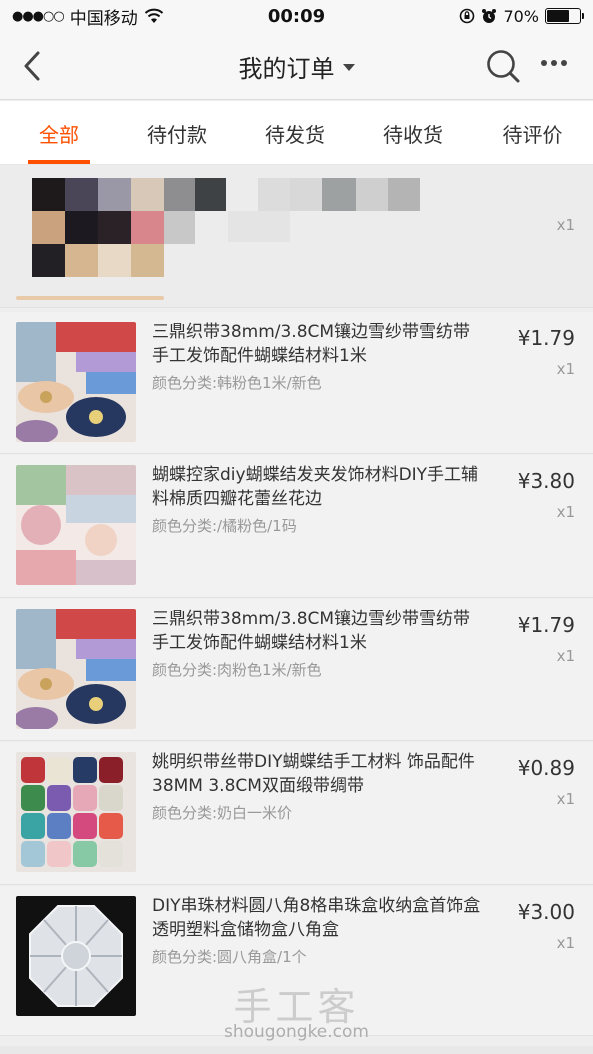 This screenshot has height=1054, width=593. What do you see at coordinates (489, 16) in the screenshot?
I see `alarm-icon` at bounding box center [489, 16].